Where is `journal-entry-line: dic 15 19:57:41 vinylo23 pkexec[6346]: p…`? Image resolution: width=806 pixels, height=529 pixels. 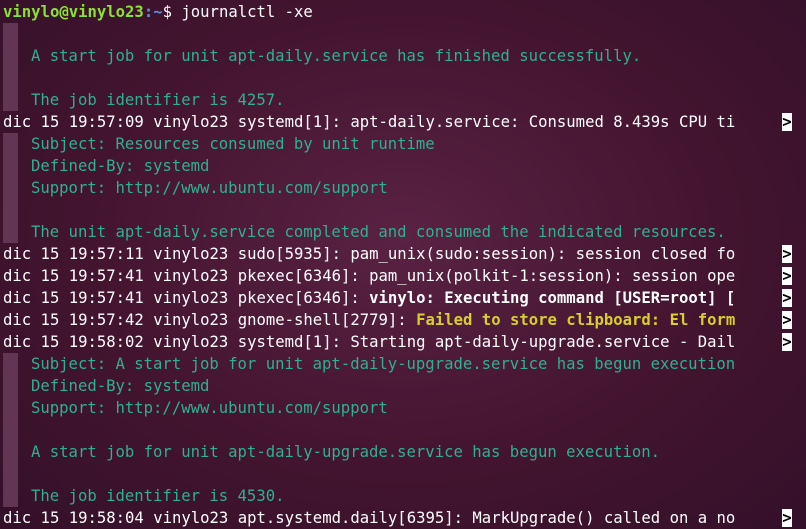 journal-entry-line: dic 15 19:57:41 vinylo23 pkexec[6346]: p… is located at coordinates (404, 276).